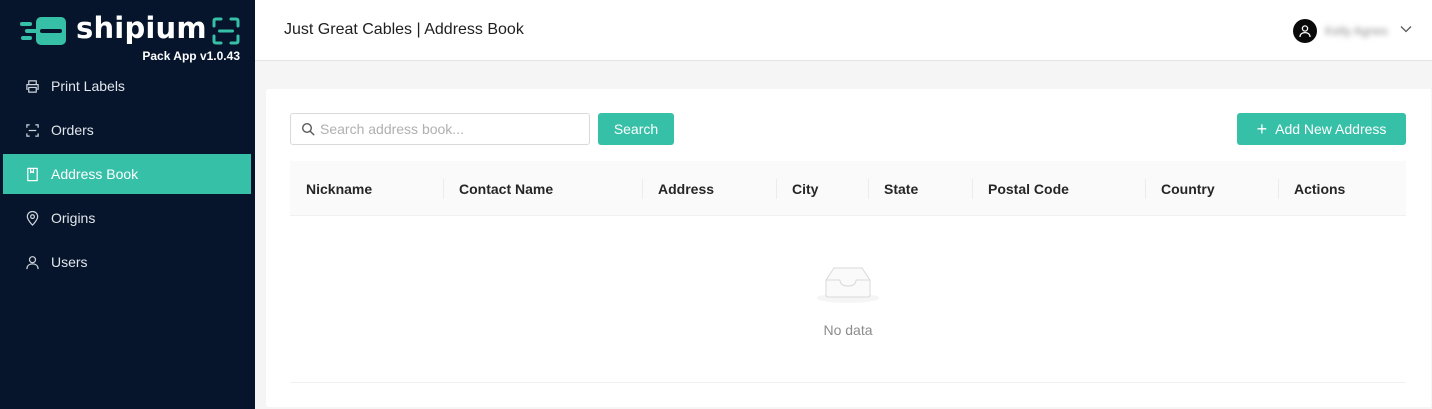  What do you see at coordinates (88, 86) in the screenshot?
I see `sidebar-item-label: Print Labels` at bounding box center [88, 86].